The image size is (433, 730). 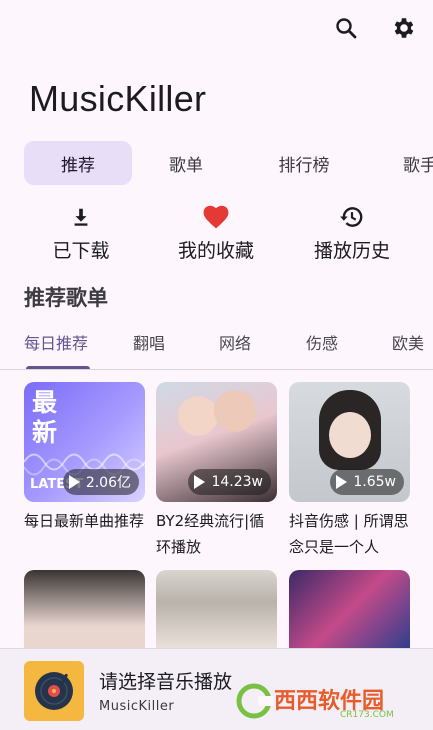 What do you see at coordinates (404, 28) in the screenshot?
I see `gear-icon` at bounding box center [404, 28].